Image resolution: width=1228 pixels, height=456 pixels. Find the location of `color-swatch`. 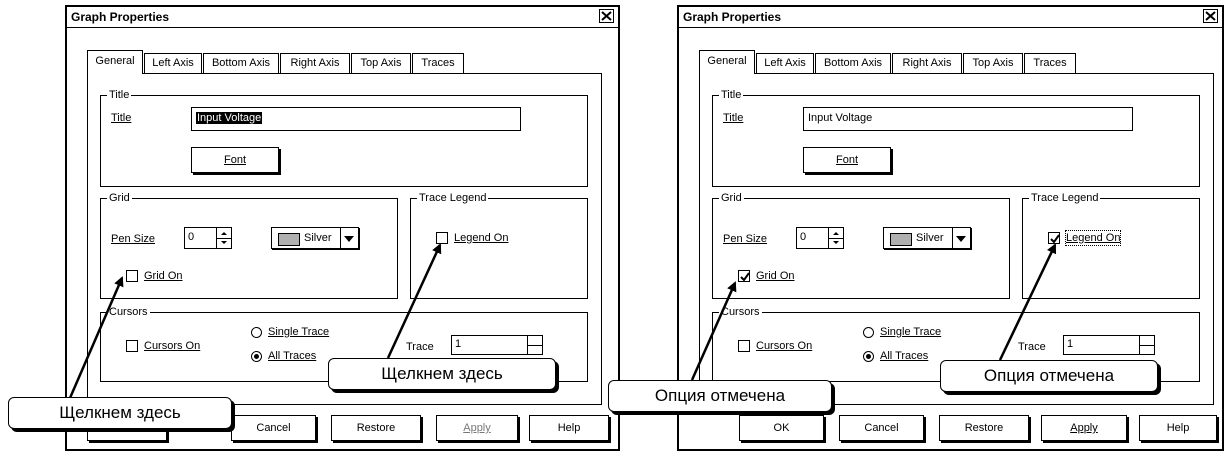

color-swatch is located at coordinates (289, 239).